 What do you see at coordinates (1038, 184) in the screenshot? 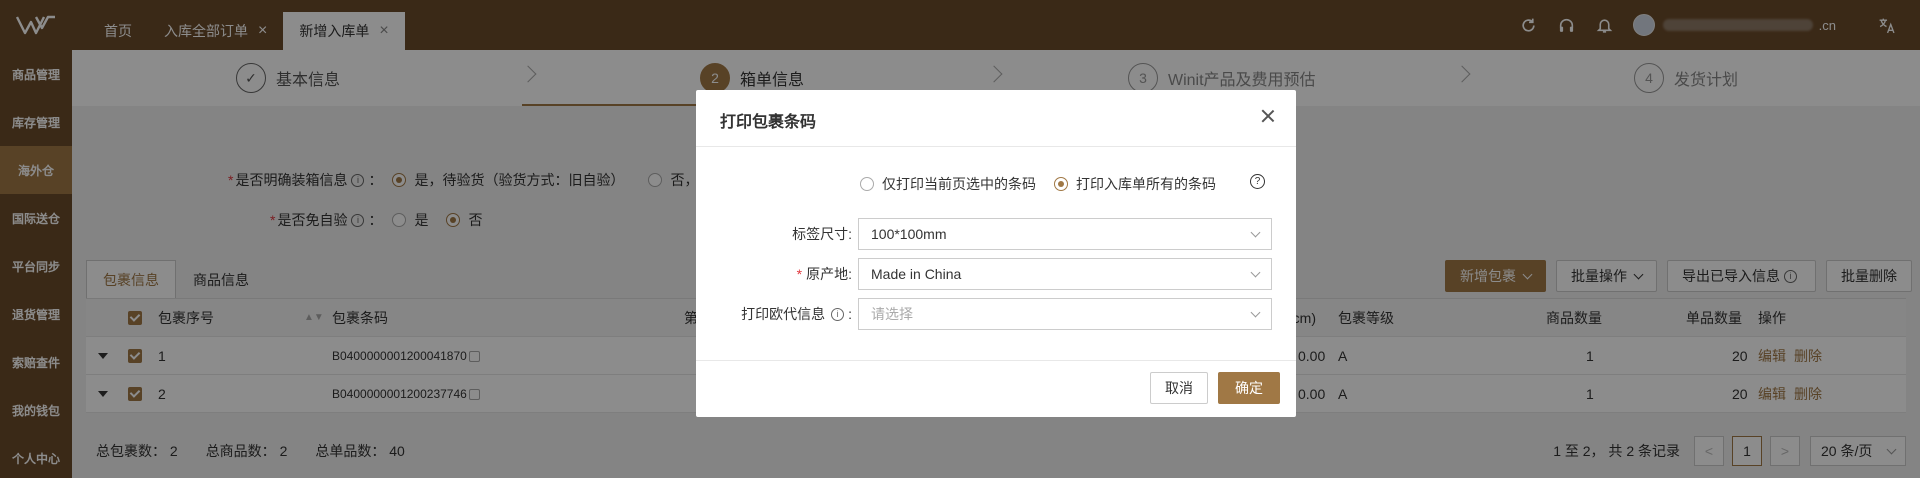
I see `print-scope-radios: 仅打印当前页选中的条码 打印入库单所有的条码` at bounding box center [1038, 184].